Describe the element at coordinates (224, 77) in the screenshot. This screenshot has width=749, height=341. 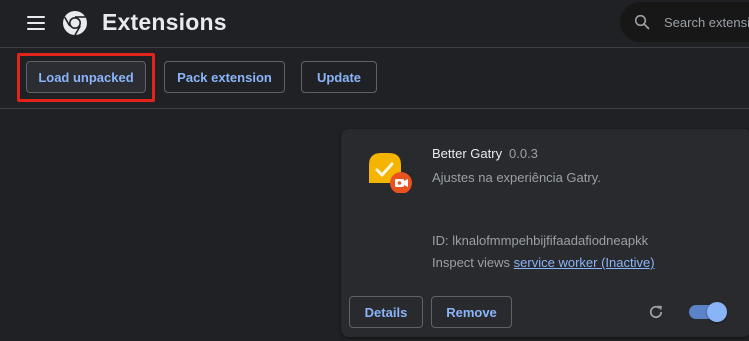
I see `pack-extension-button: Pack extension` at that location.